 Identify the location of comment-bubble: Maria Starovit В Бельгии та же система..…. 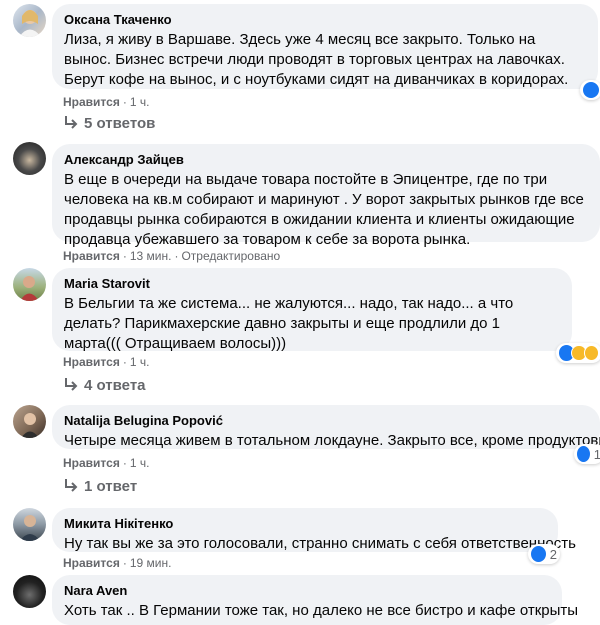
(312, 310).